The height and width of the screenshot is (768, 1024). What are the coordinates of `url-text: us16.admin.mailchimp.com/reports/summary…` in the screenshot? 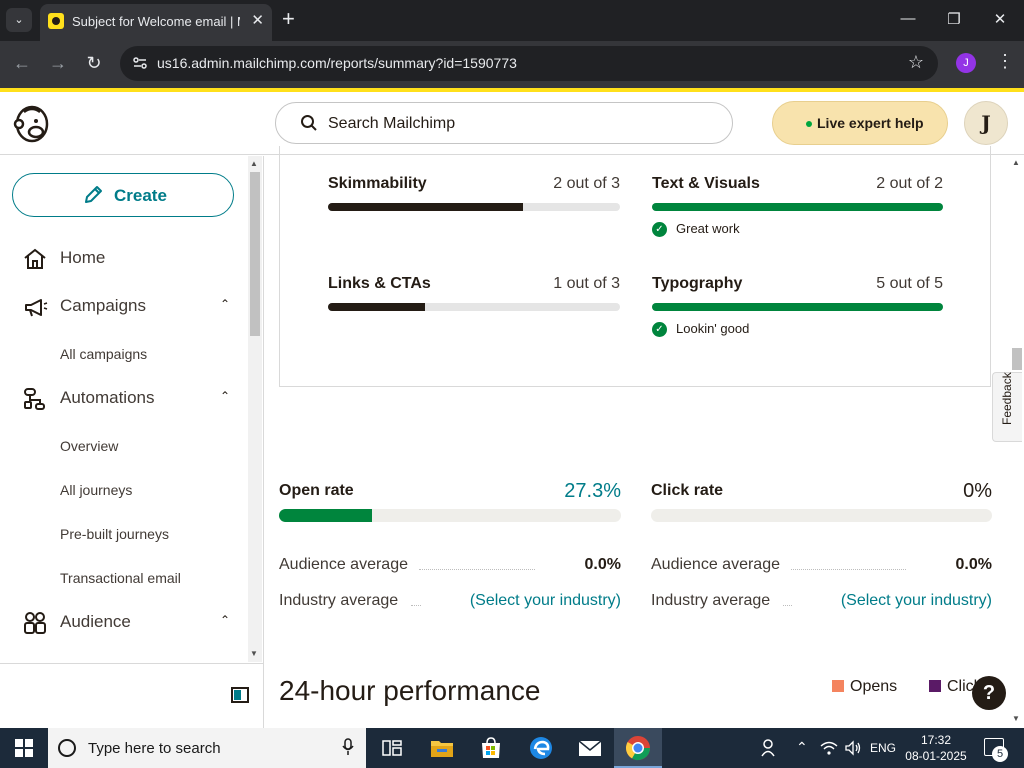 It's located at (337, 63).